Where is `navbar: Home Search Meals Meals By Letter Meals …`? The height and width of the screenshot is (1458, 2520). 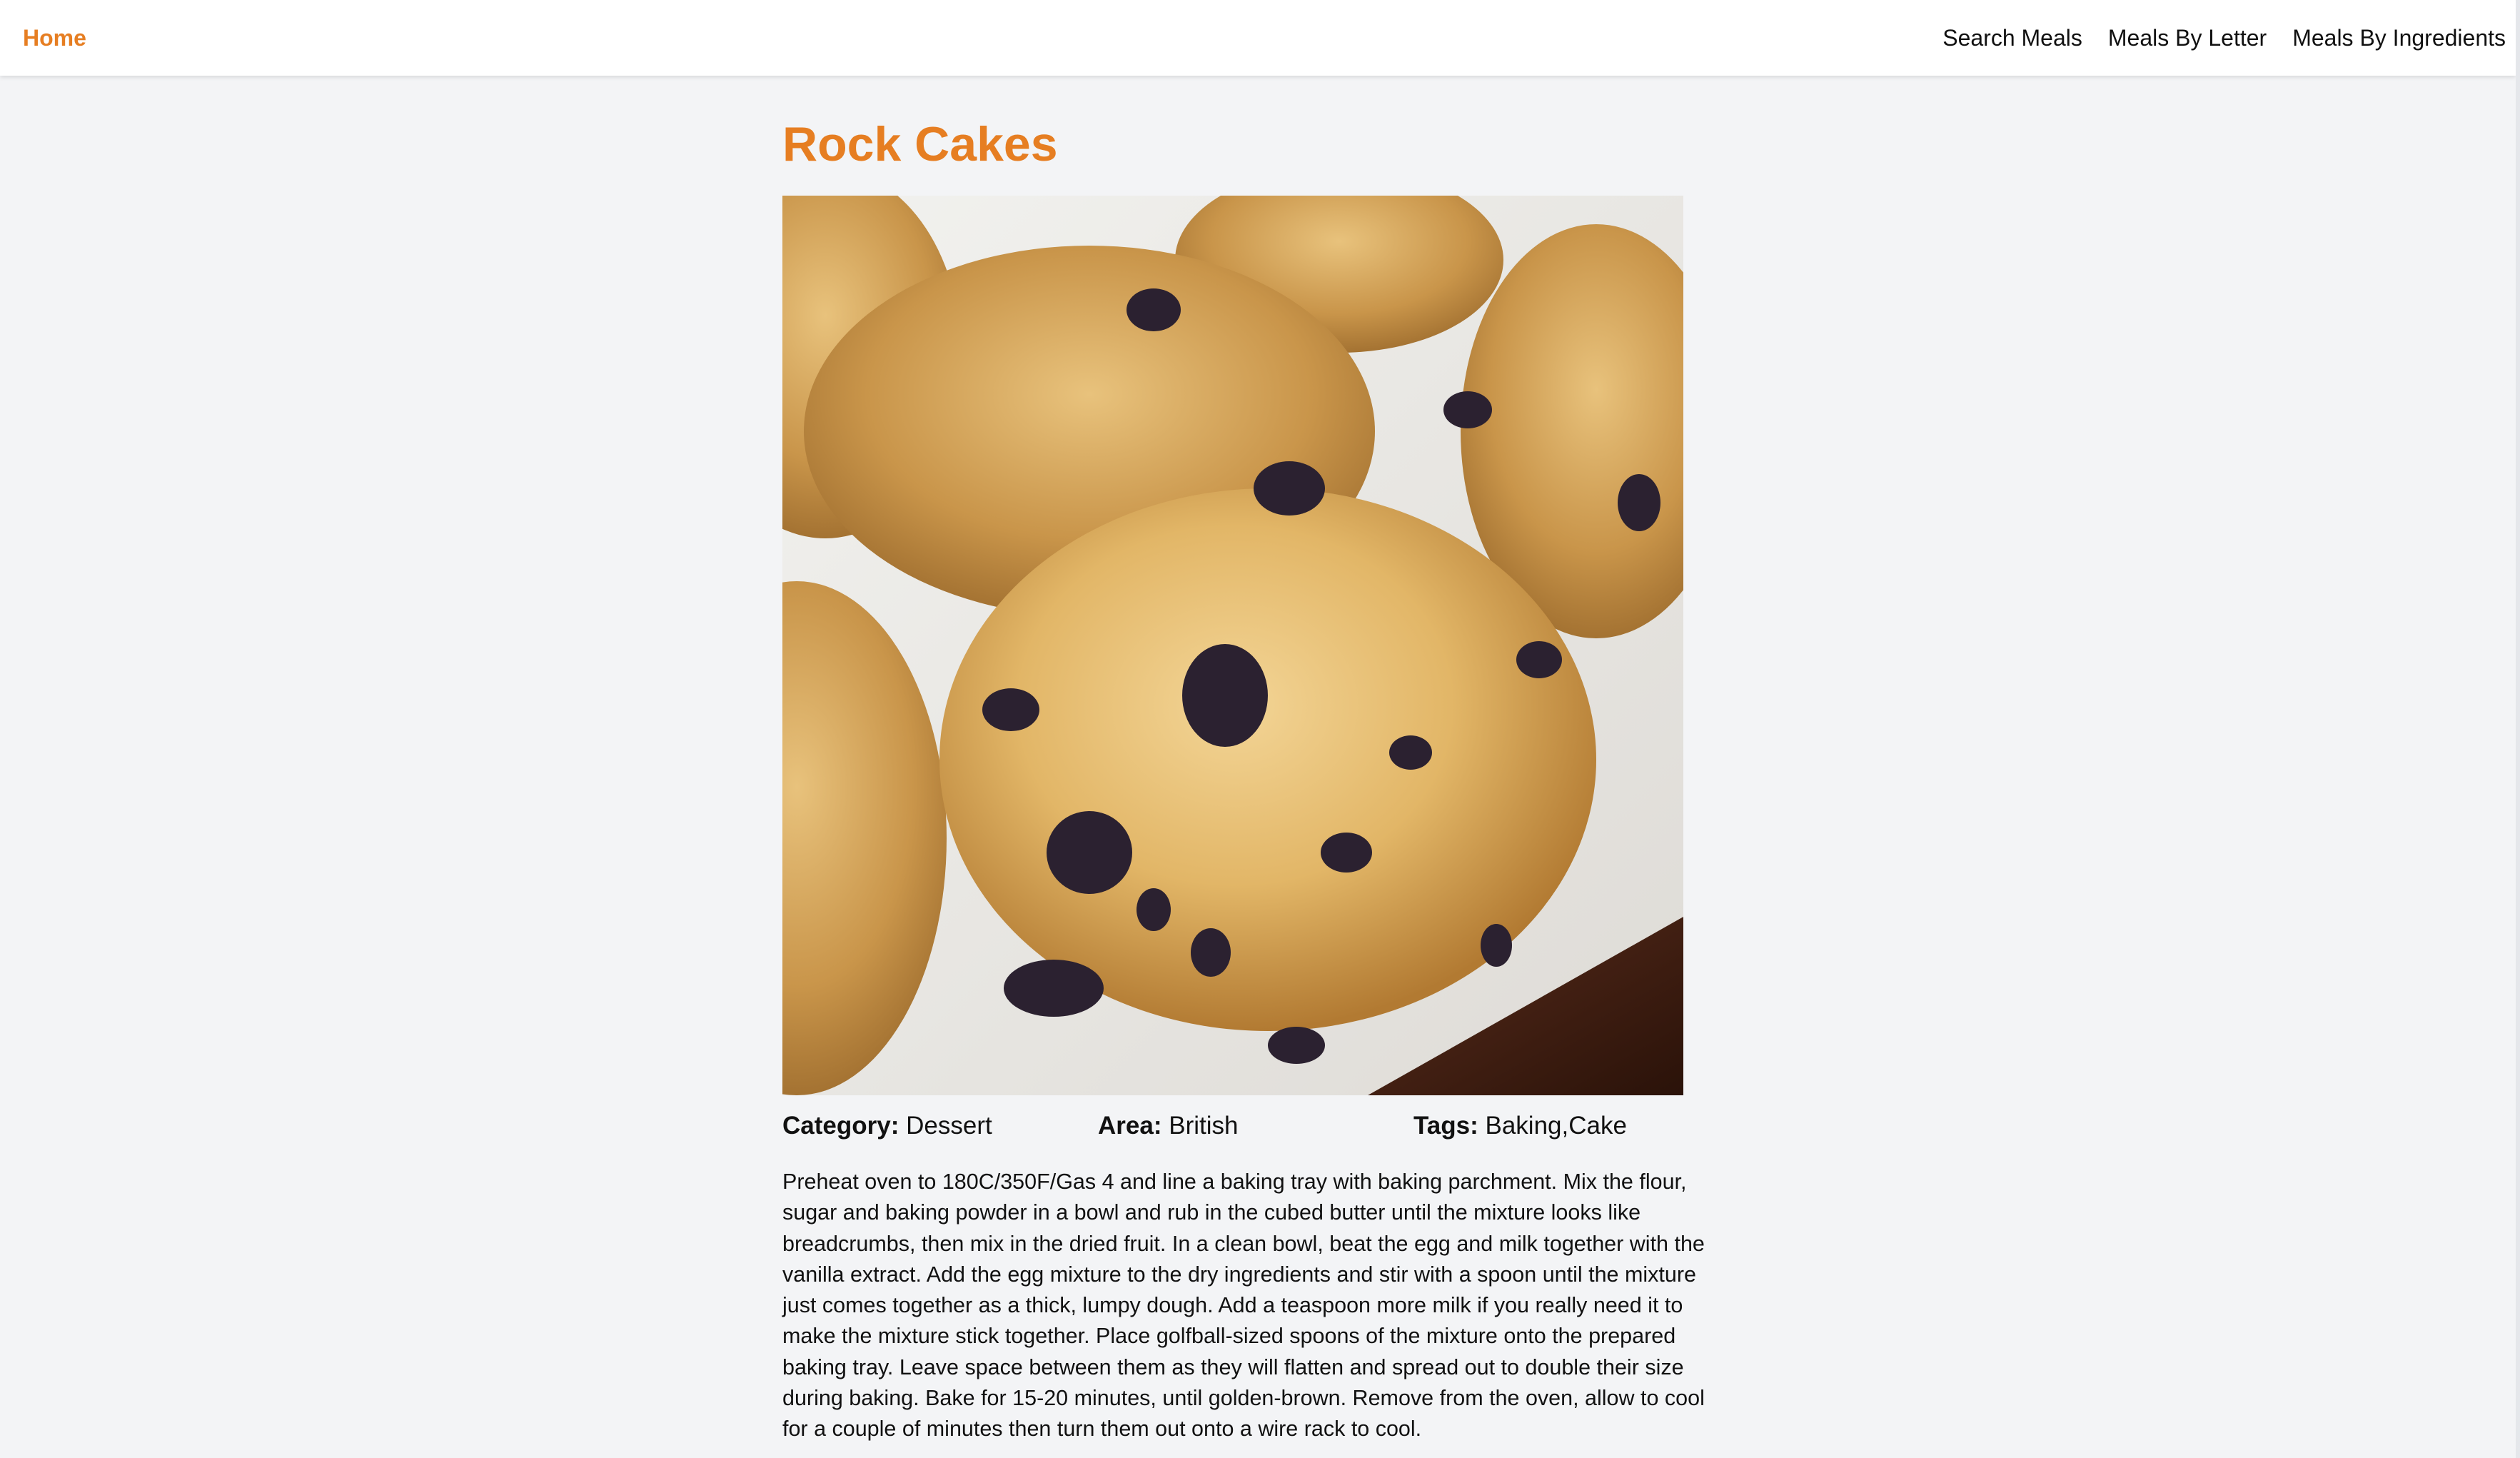 navbar: Home Search Meals Meals By Letter Meals … is located at coordinates (1258, 38).